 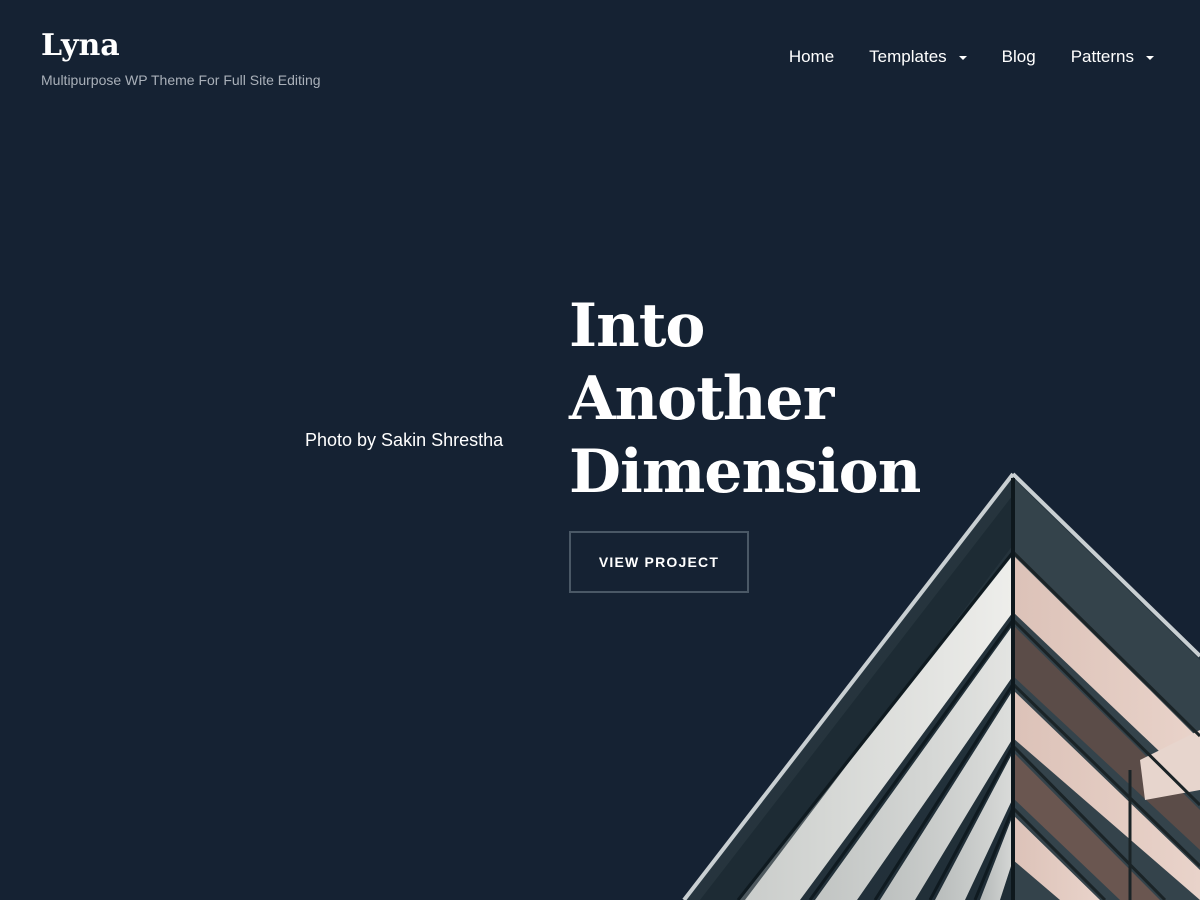 I want to click on nav-item-templates: Templates, so click(x=918, y=57).